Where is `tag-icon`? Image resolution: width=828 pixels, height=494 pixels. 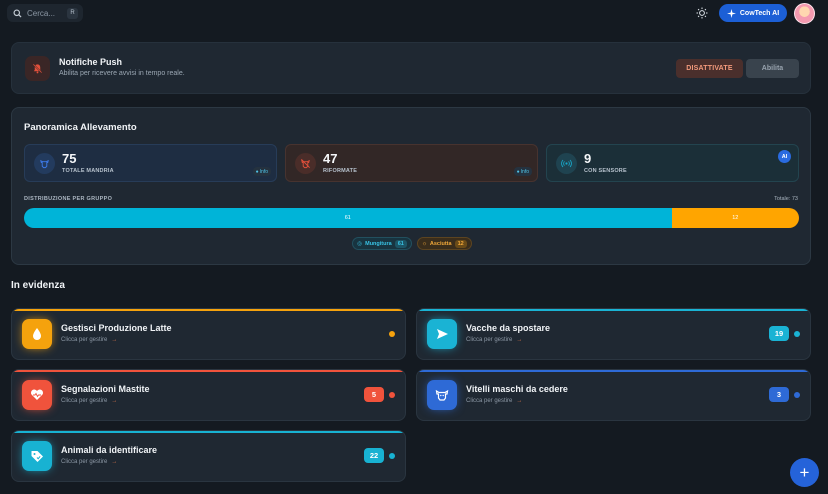
tag-icon is located at coordinates (37, 456).